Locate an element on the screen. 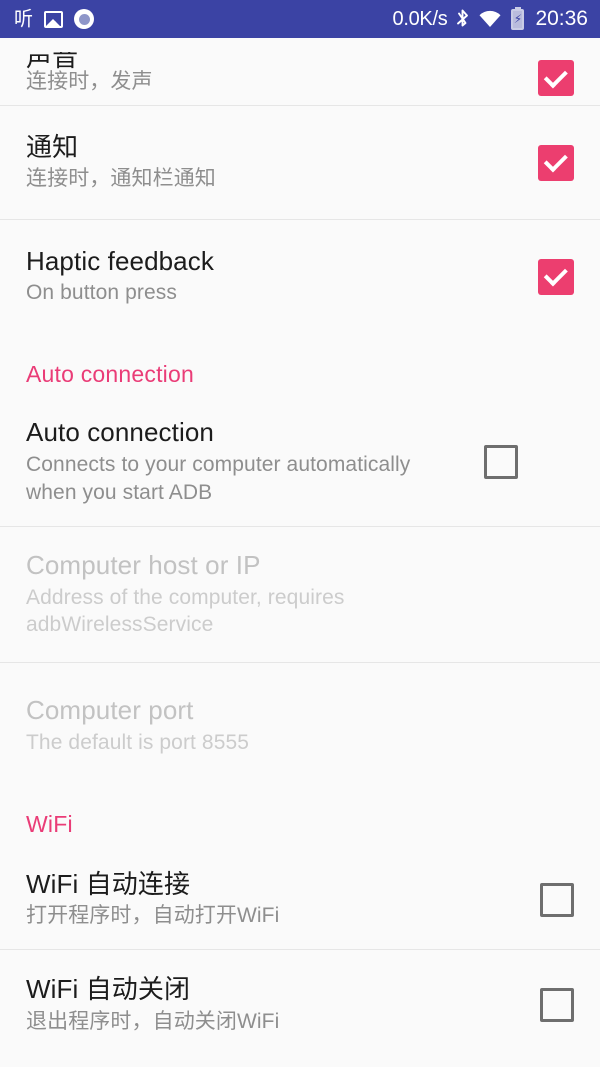  setting-title: WiFi 自动关闭 is located at coordinates (108, 989).